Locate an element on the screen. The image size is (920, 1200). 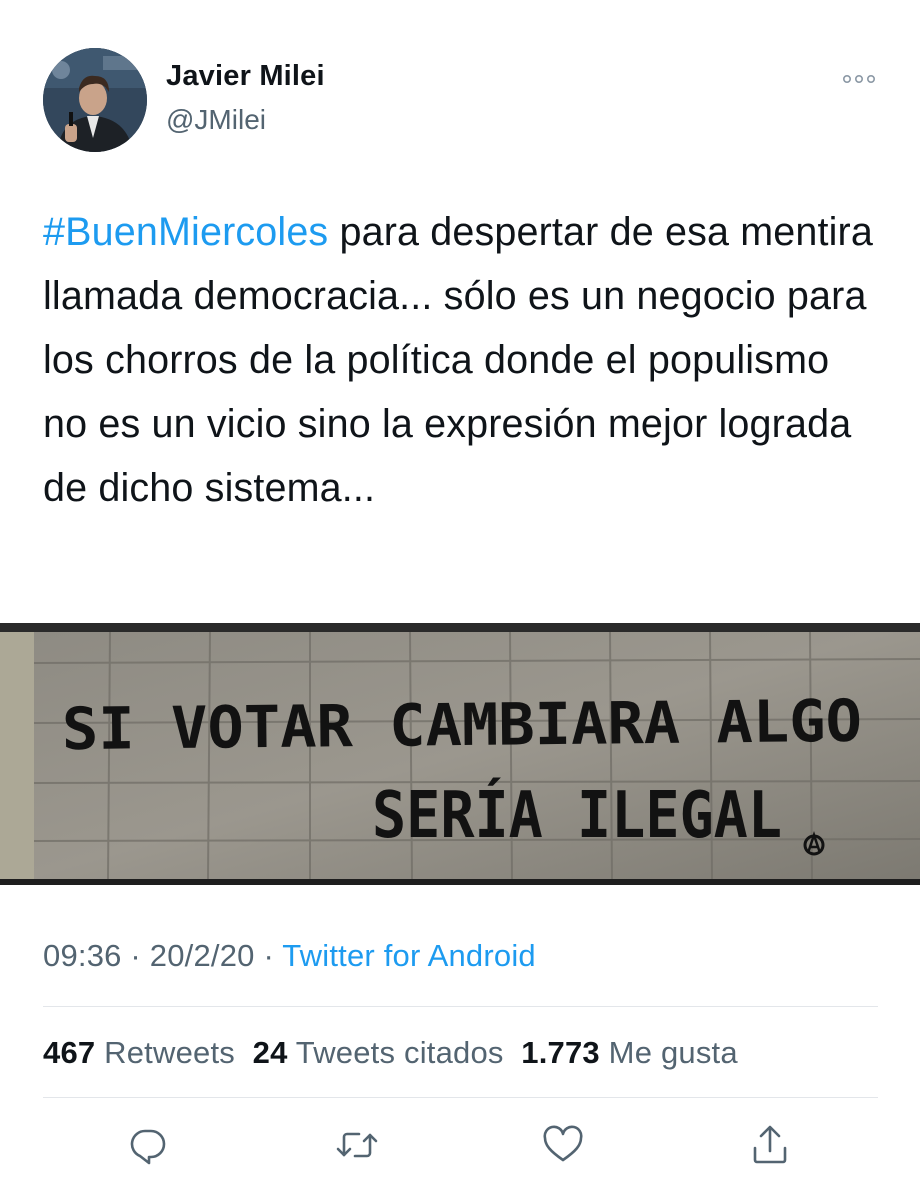
more-options-button is located at coordinates (859, 79).